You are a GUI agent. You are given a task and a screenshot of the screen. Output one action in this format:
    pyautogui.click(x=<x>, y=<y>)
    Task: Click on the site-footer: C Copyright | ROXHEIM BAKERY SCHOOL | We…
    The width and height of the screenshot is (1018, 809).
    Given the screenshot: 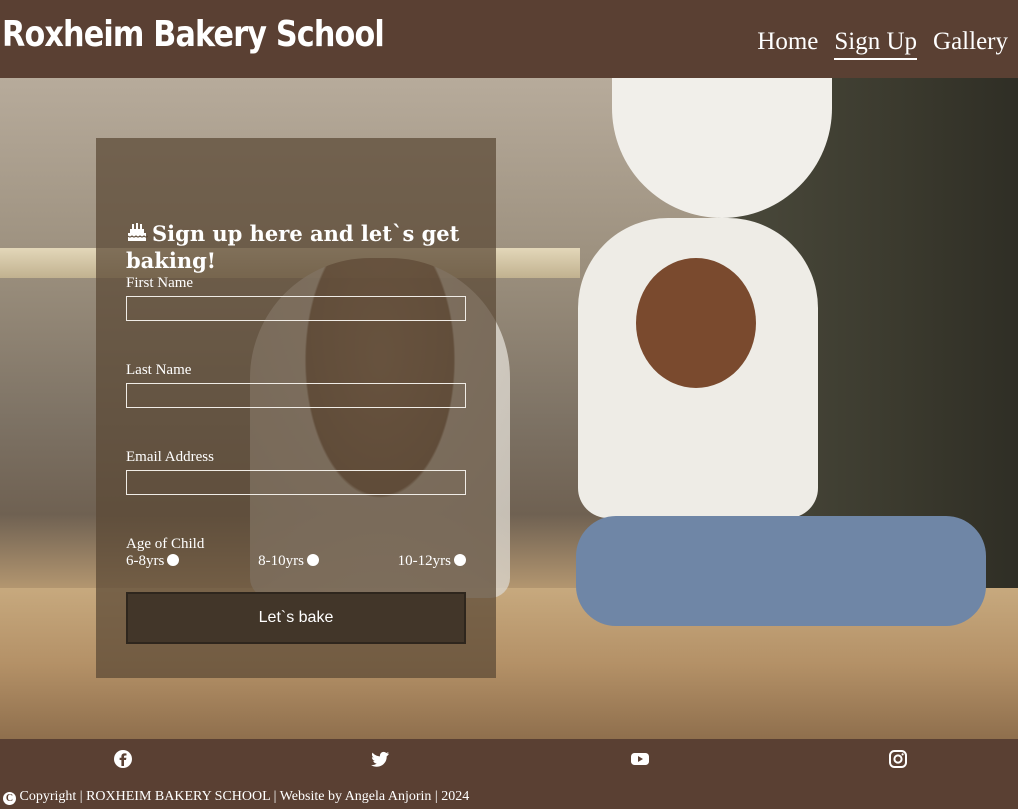 What is the action you would take?
    pyautogui.click(x=509, y=774)
    